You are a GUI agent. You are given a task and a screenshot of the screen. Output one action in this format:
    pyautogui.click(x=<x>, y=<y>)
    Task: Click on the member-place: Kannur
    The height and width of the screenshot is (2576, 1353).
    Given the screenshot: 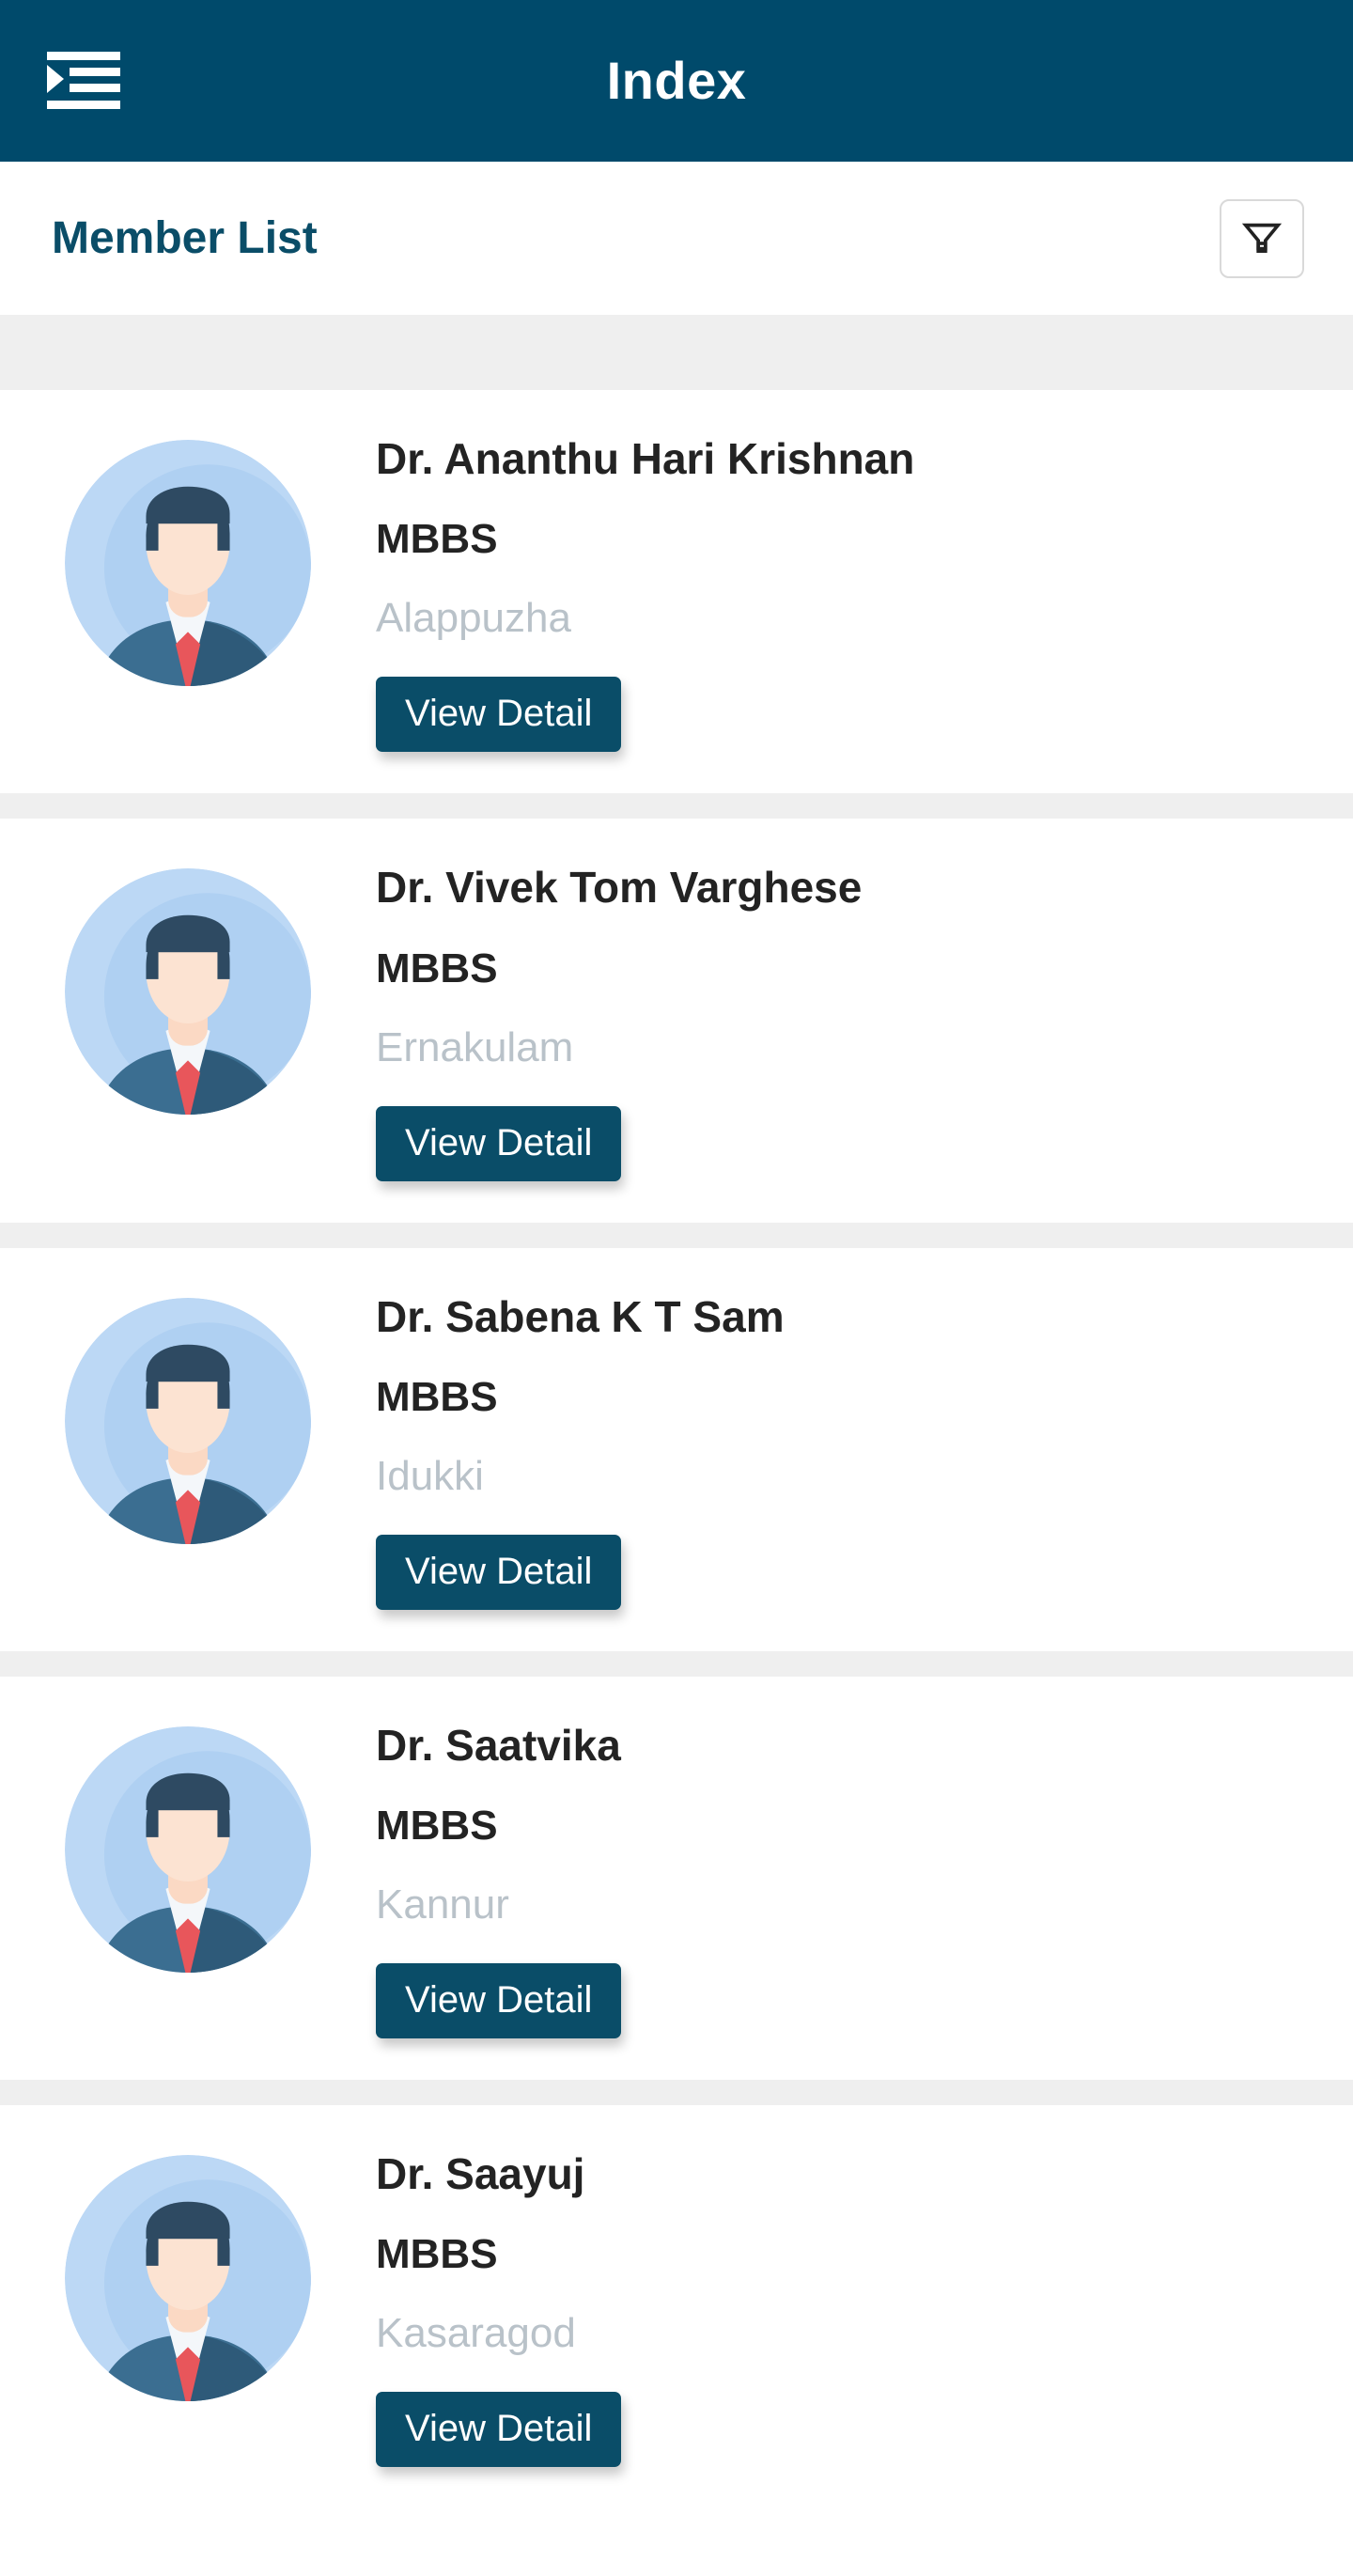 What is the action you would take?
    pyautogui.click(x=442, y=1904)
    